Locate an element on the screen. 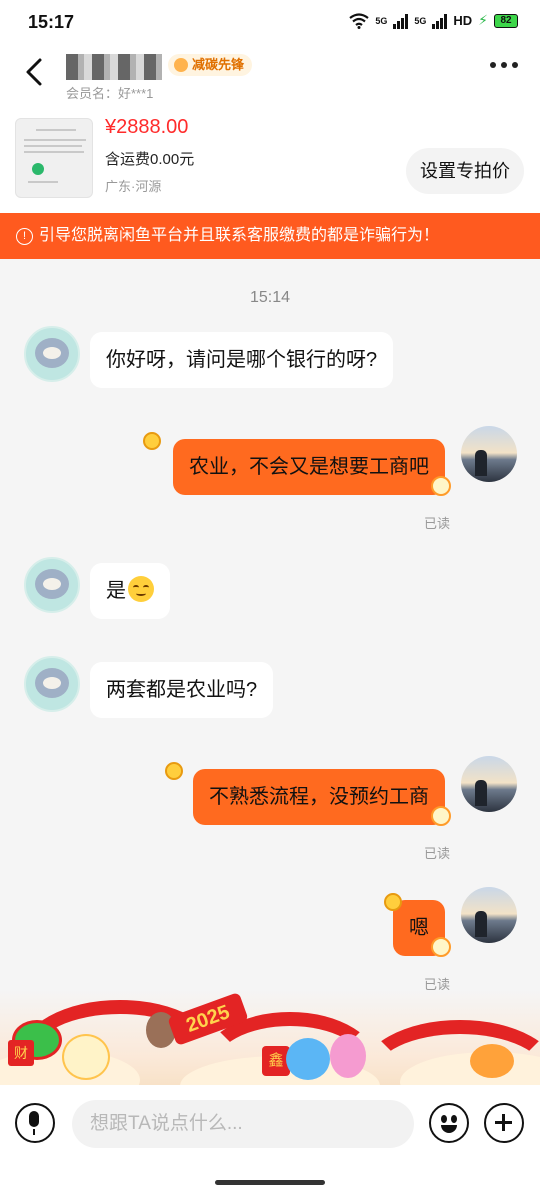  message-text: 是 is located at coordinates (116, 591).